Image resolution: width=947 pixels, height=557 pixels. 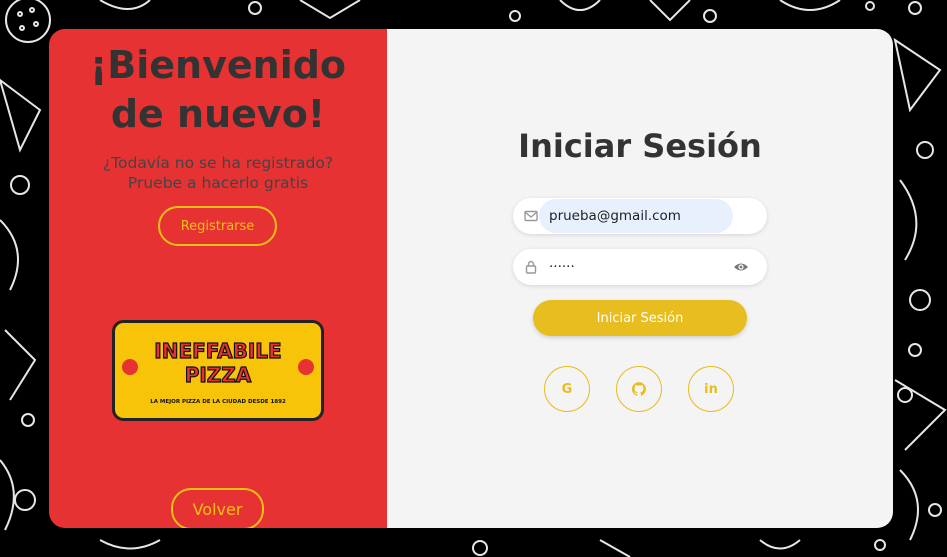 I want to click on register-button: Registrarse, so click(x=217, y=226).